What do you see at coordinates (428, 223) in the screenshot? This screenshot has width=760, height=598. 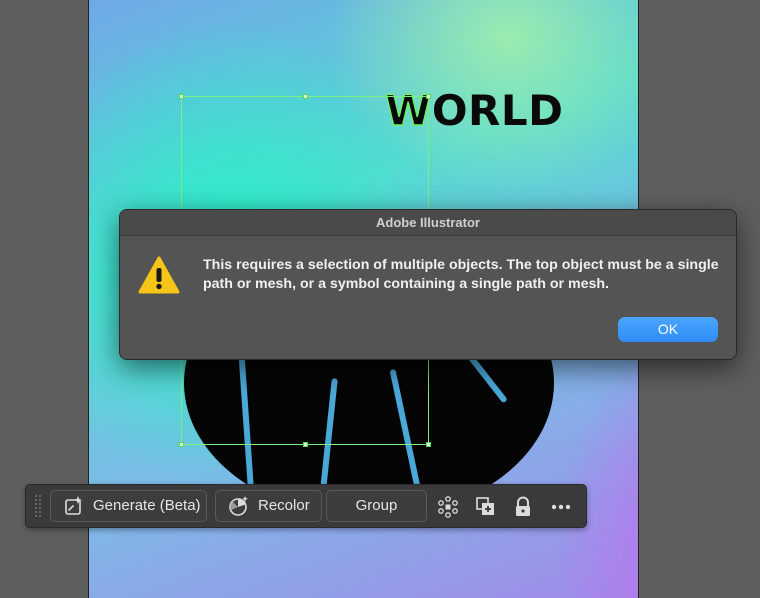 I see `dialog-title: Adobe Illustrator` at bounding box center [428, 223].